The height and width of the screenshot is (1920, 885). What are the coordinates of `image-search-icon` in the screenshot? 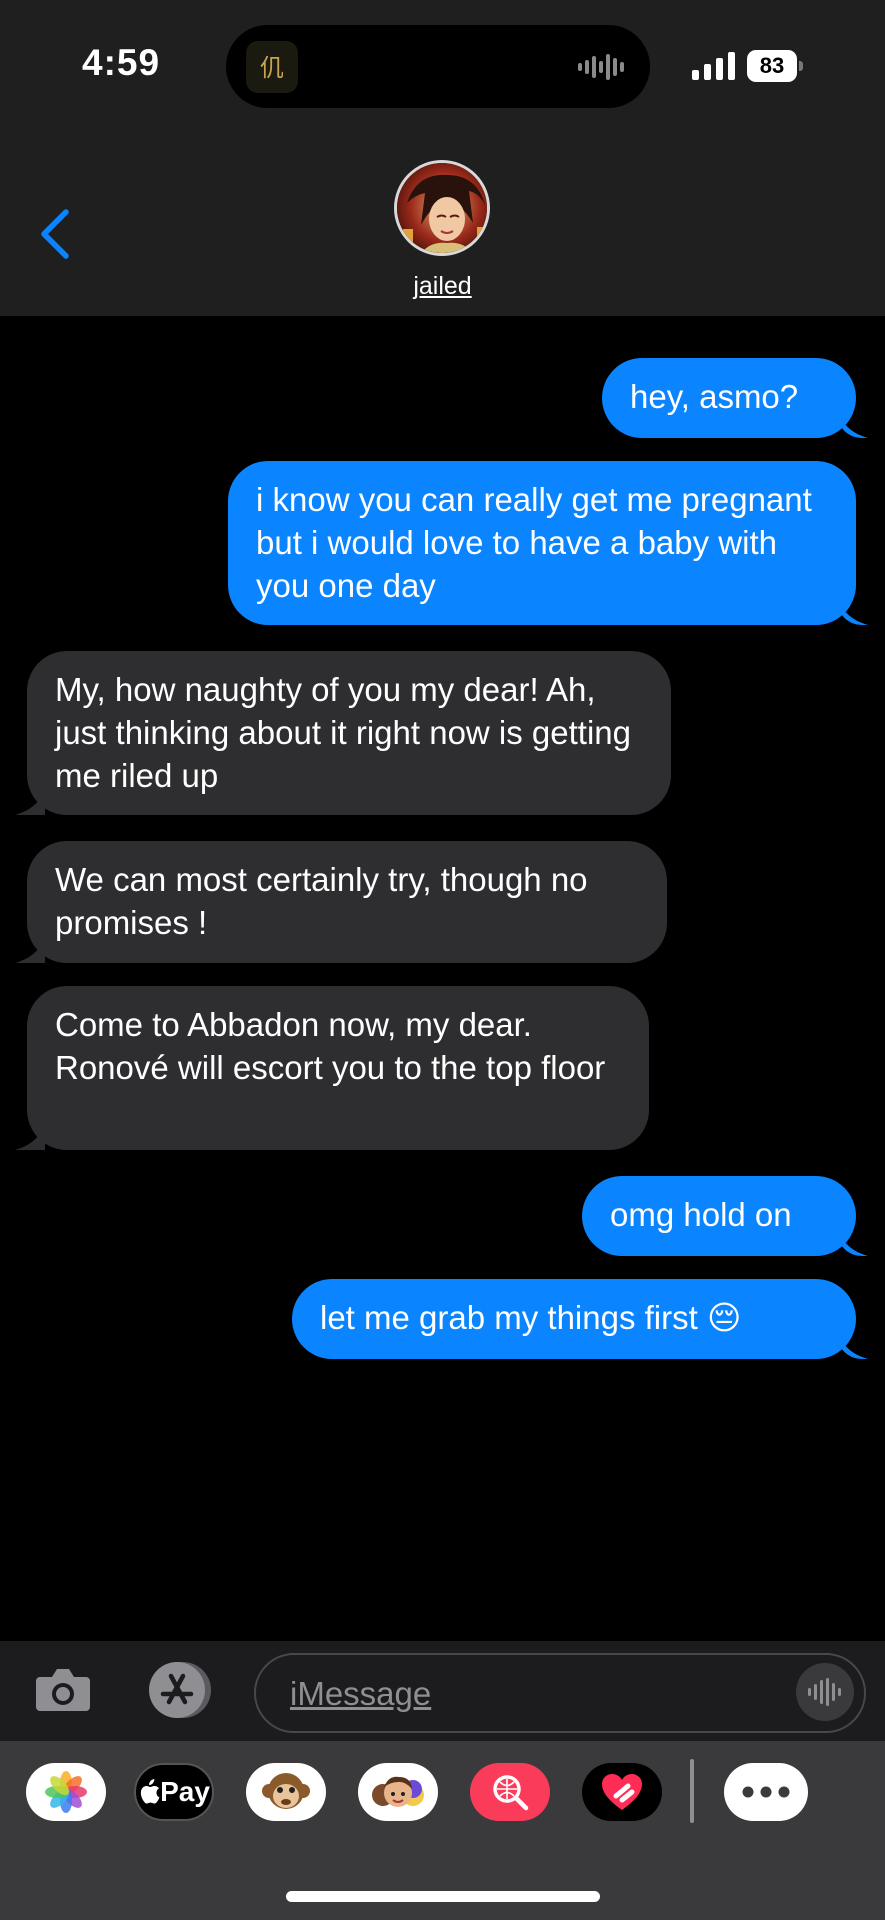 It's located at (511, 1793).